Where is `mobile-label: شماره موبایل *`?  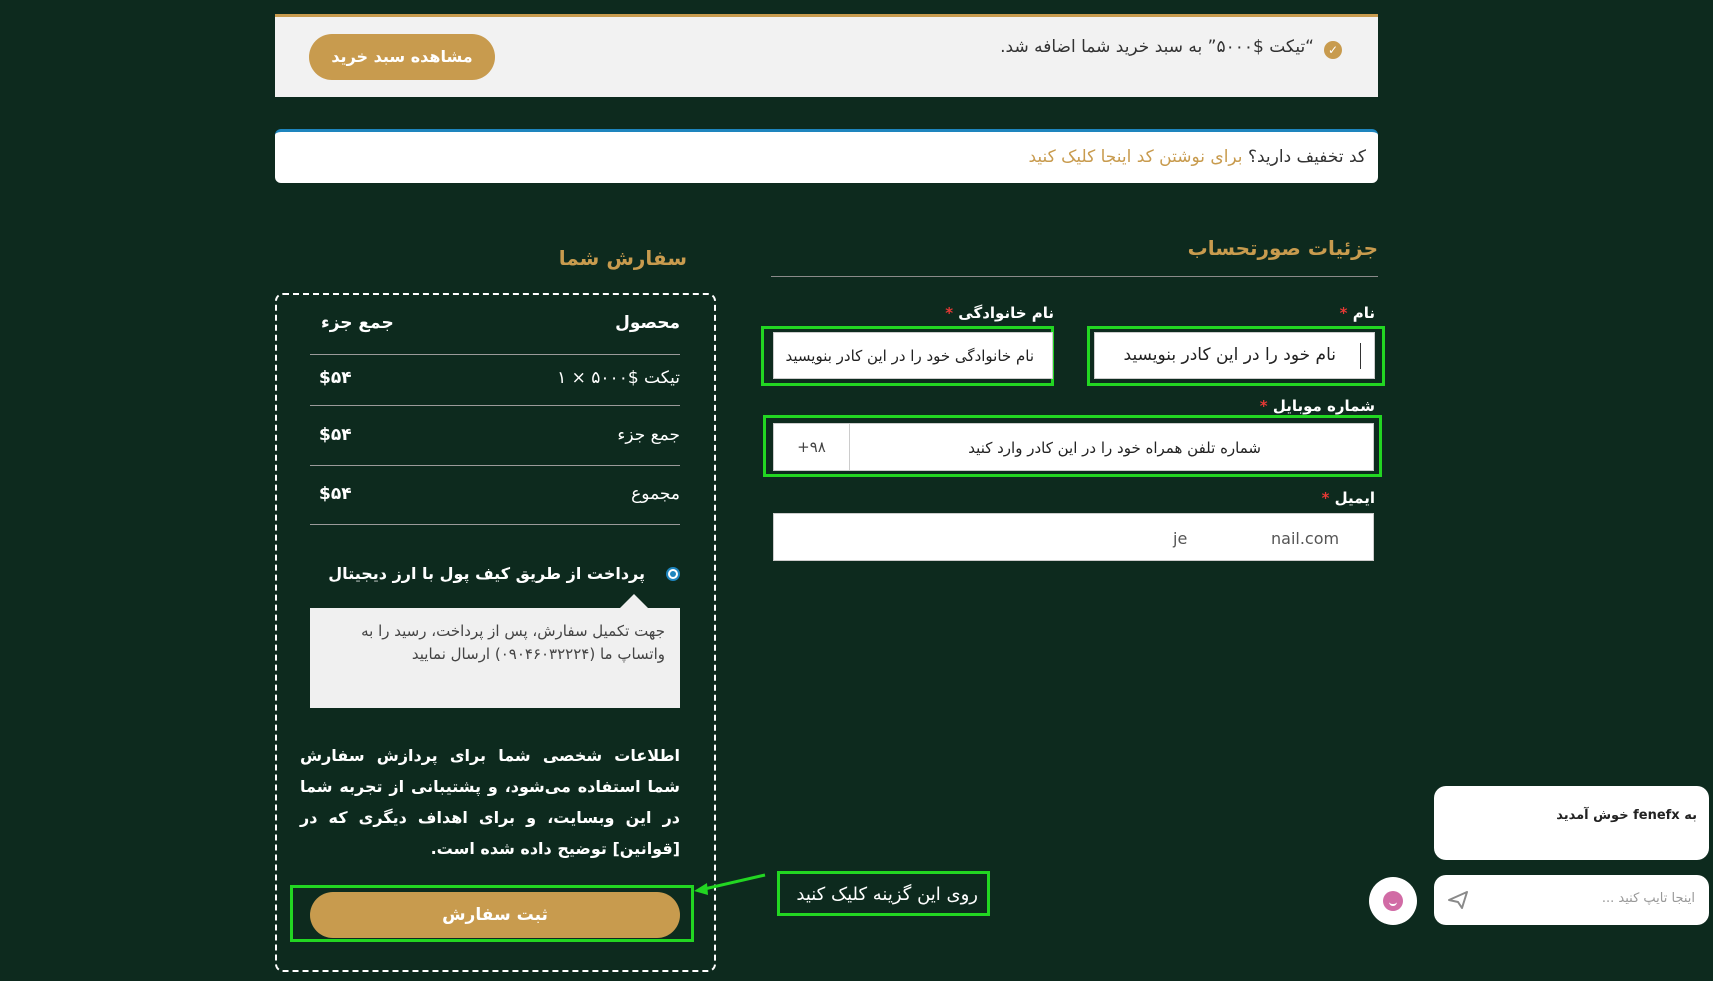
mobile-label: شماره موبایل * is located at coordinates (1317, 406).